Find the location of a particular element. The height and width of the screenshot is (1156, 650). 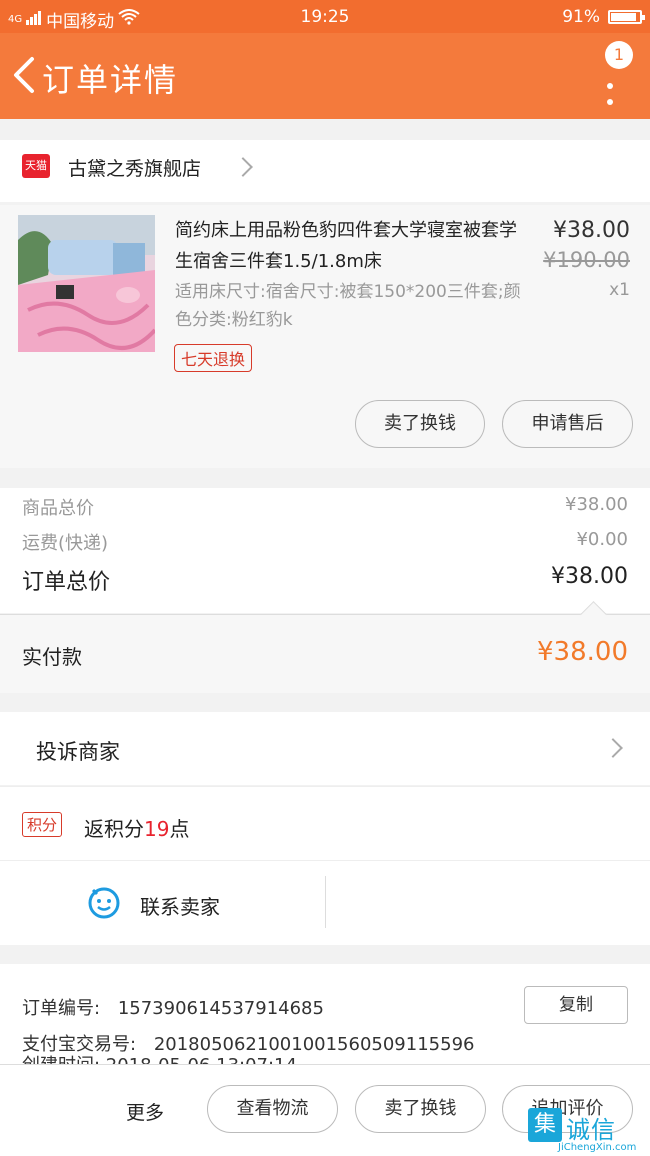

order-number: 157390614537914685 is located at coordinates (220, 1008).